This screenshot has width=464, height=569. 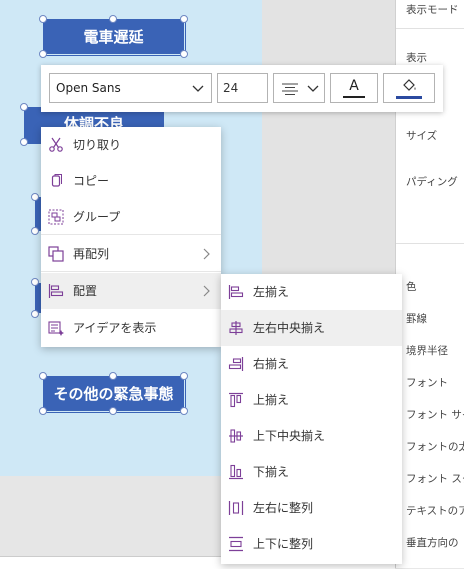 I want to click on submenu-item-label: 上下中央揃え, so click(x=289, y=436).